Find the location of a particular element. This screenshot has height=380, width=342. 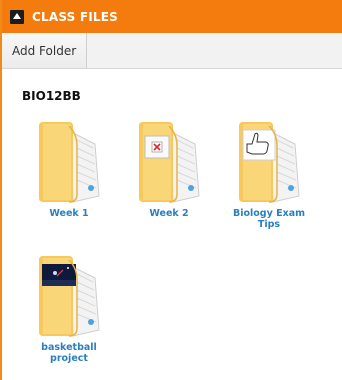

folder-label: Biology Exam Tips is located at coordinates (269, 219).